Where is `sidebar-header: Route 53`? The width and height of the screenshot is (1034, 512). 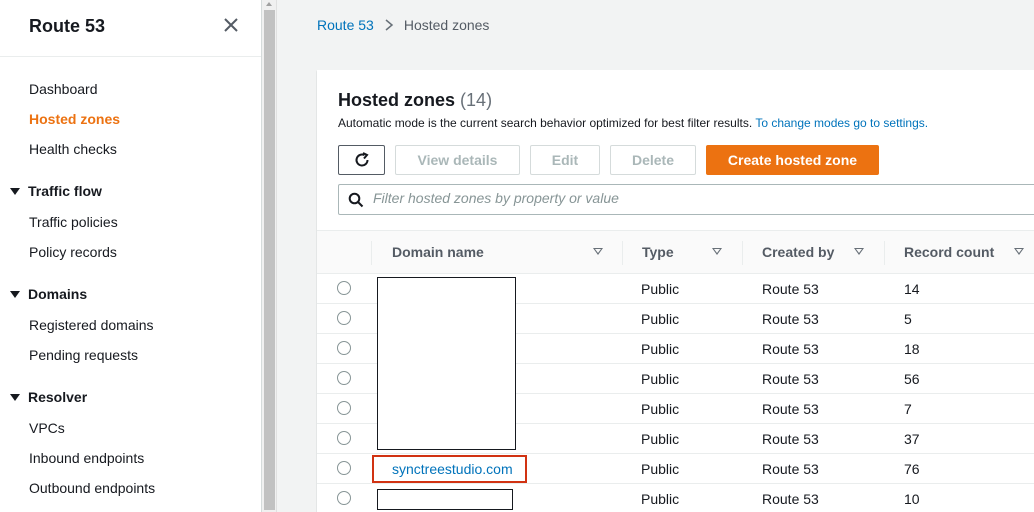 sidebar-header: Route 53 is located at coordinates (130, 28).